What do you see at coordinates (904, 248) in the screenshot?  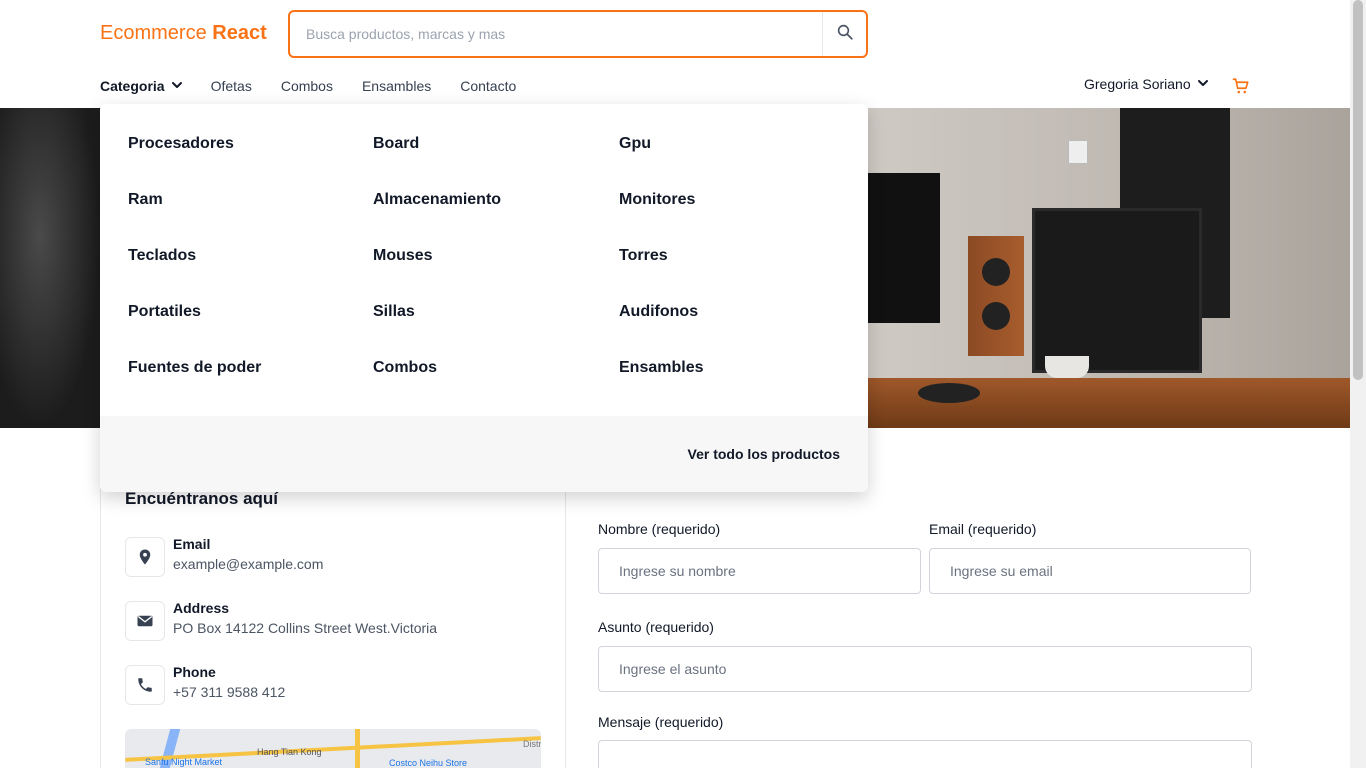 I see `hero-monitor` at bounding box center [904, 248].